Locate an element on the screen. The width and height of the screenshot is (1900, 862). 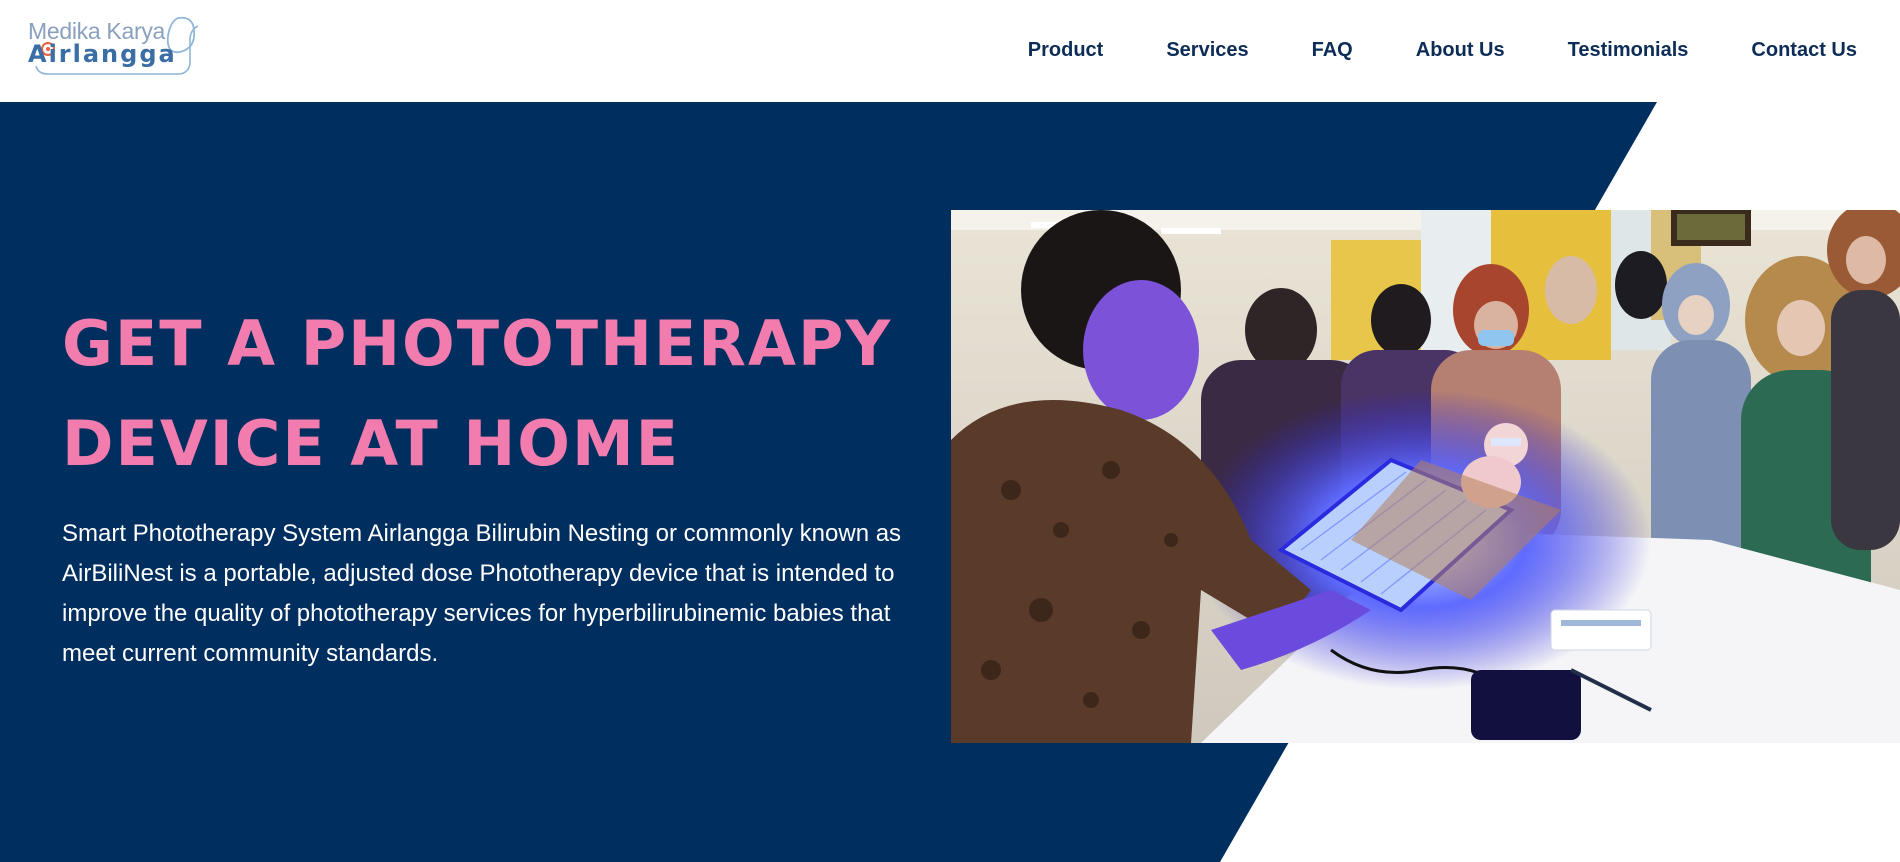
nav-testimonials: Testimonials is located at coordinates (1628, 50).